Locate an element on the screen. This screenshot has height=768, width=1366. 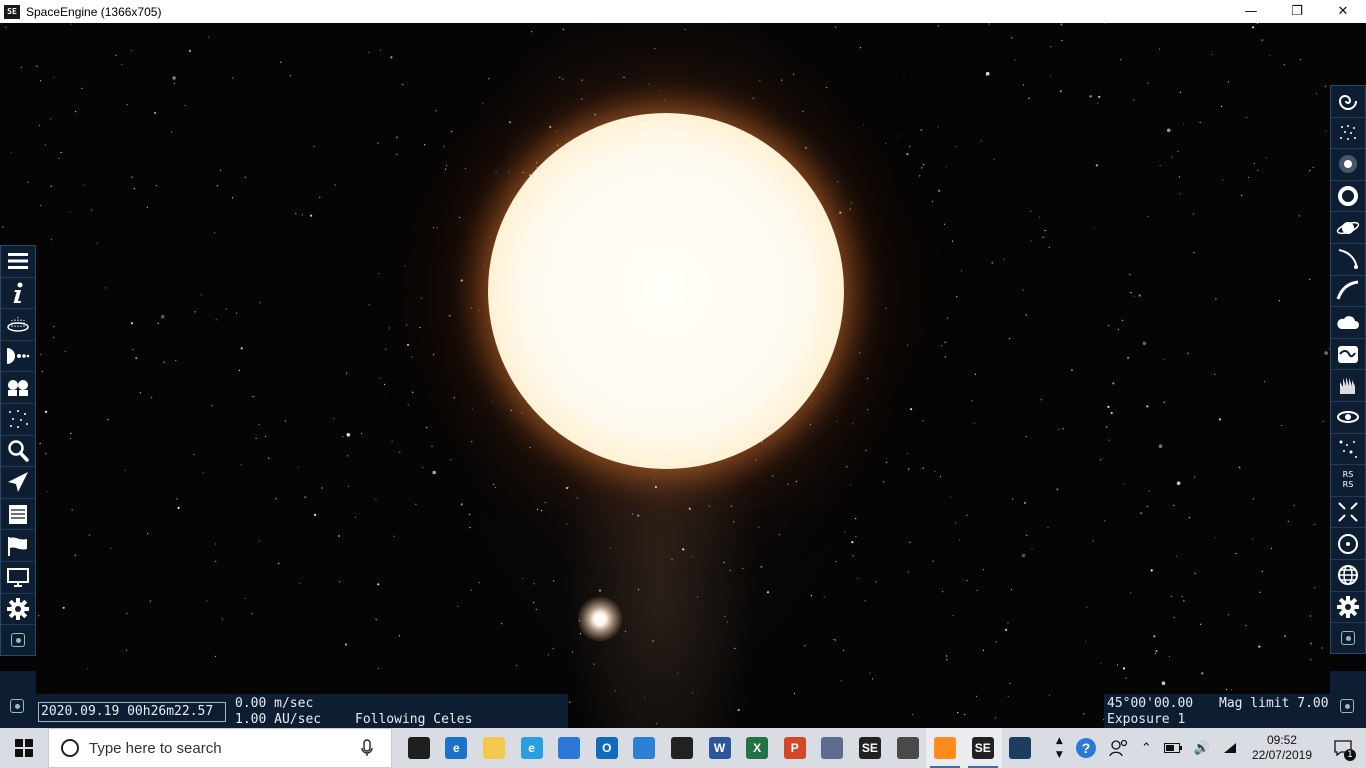
journal-button is located at coordinates (18, 515).